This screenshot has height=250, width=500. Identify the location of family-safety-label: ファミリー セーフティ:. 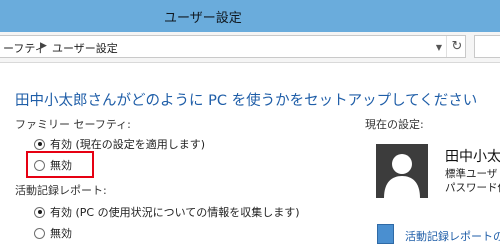
(73, 124).